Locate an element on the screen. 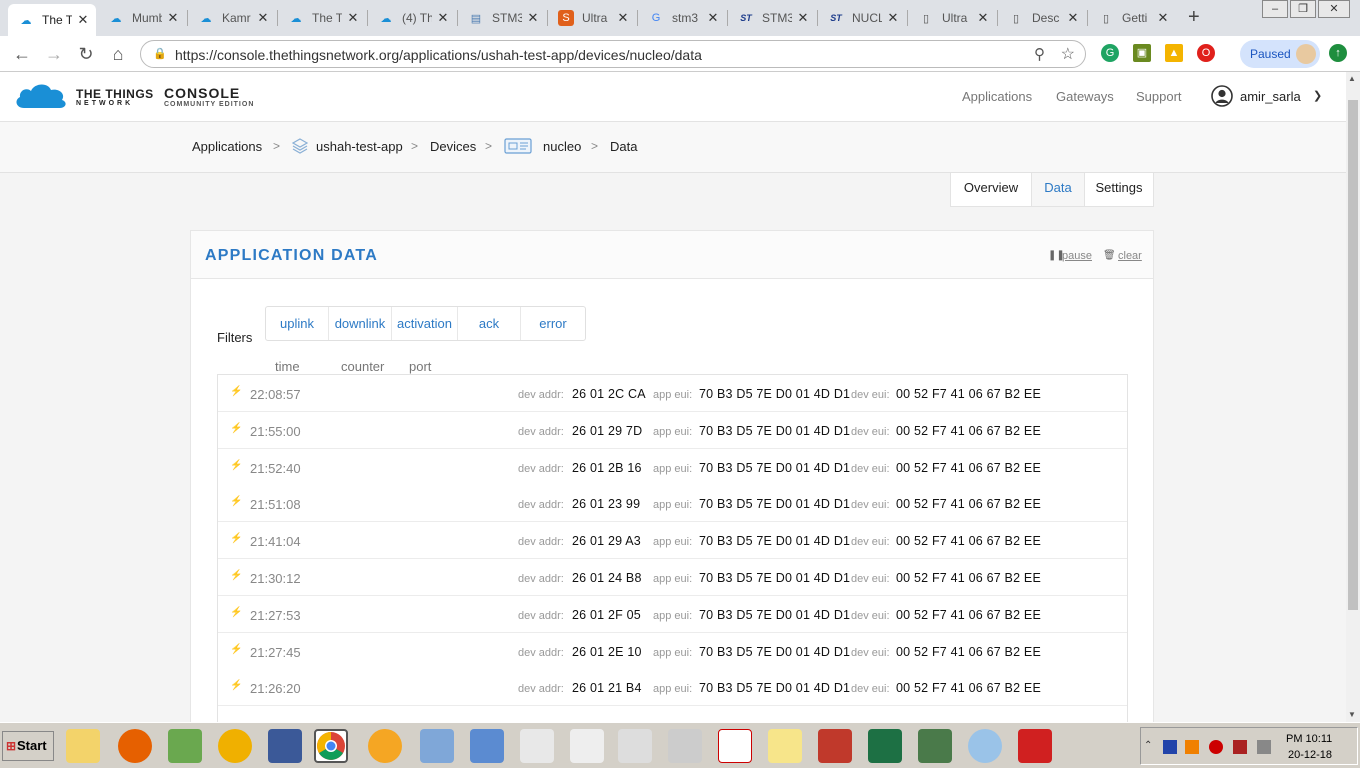  browser-tab: ▯ Getti ✕ is located at coordinates (1132, 18).